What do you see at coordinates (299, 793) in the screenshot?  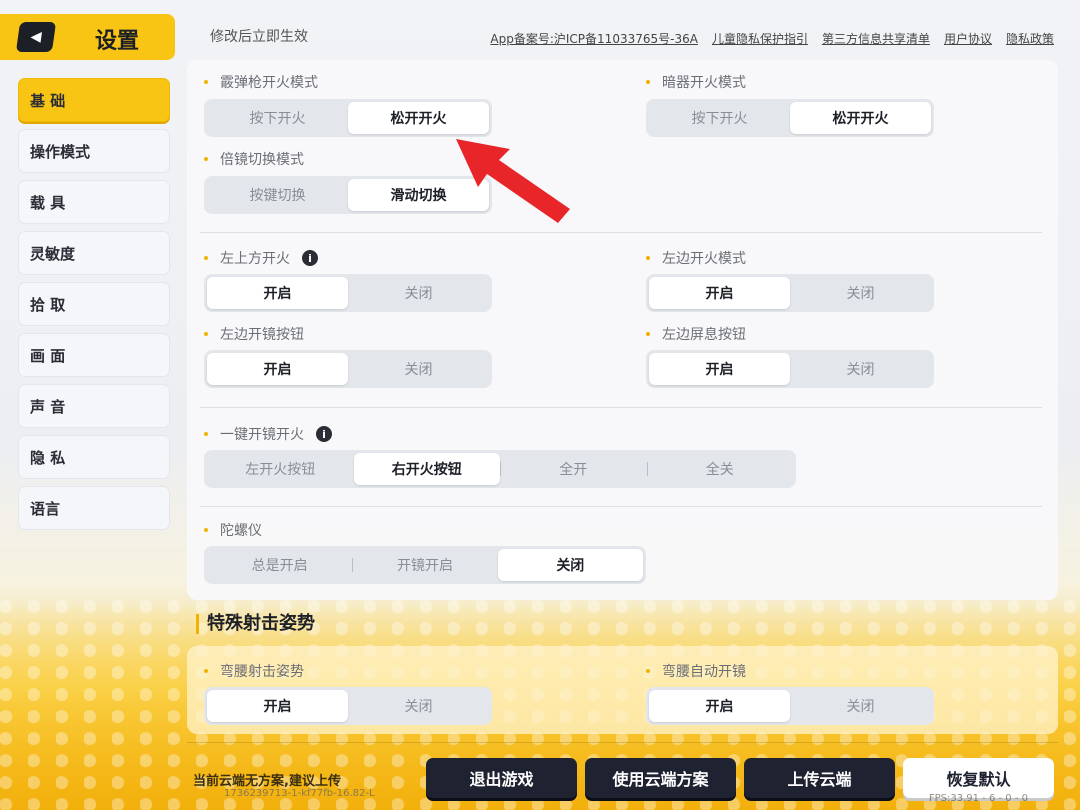 I see `cloud-id: 1736239713-1-kf77fb-16.82-L` at bounding box center [299, 793].